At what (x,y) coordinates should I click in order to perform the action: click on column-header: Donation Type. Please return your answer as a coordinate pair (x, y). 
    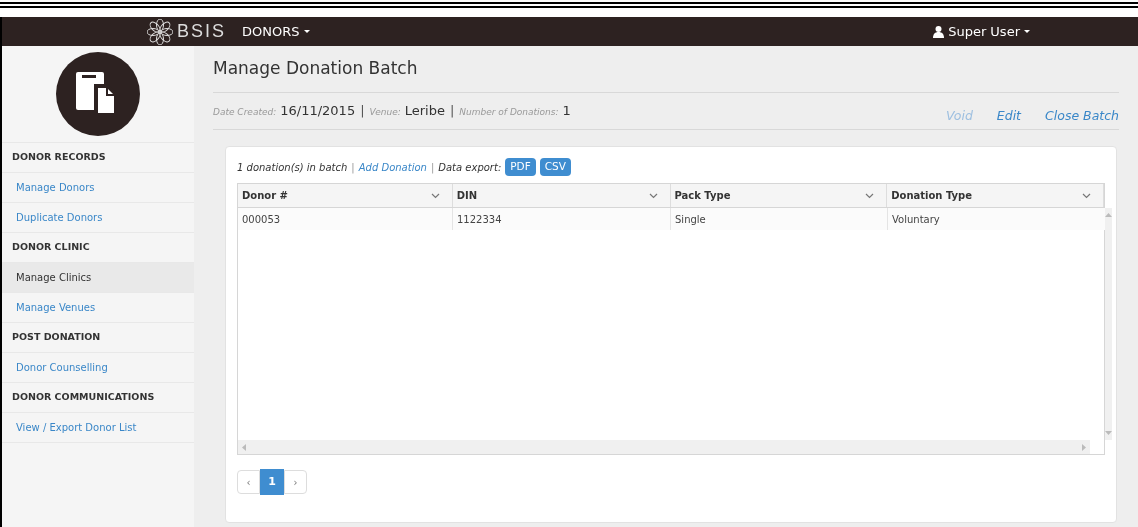
    Looking at the image, I should click on (995, 195).